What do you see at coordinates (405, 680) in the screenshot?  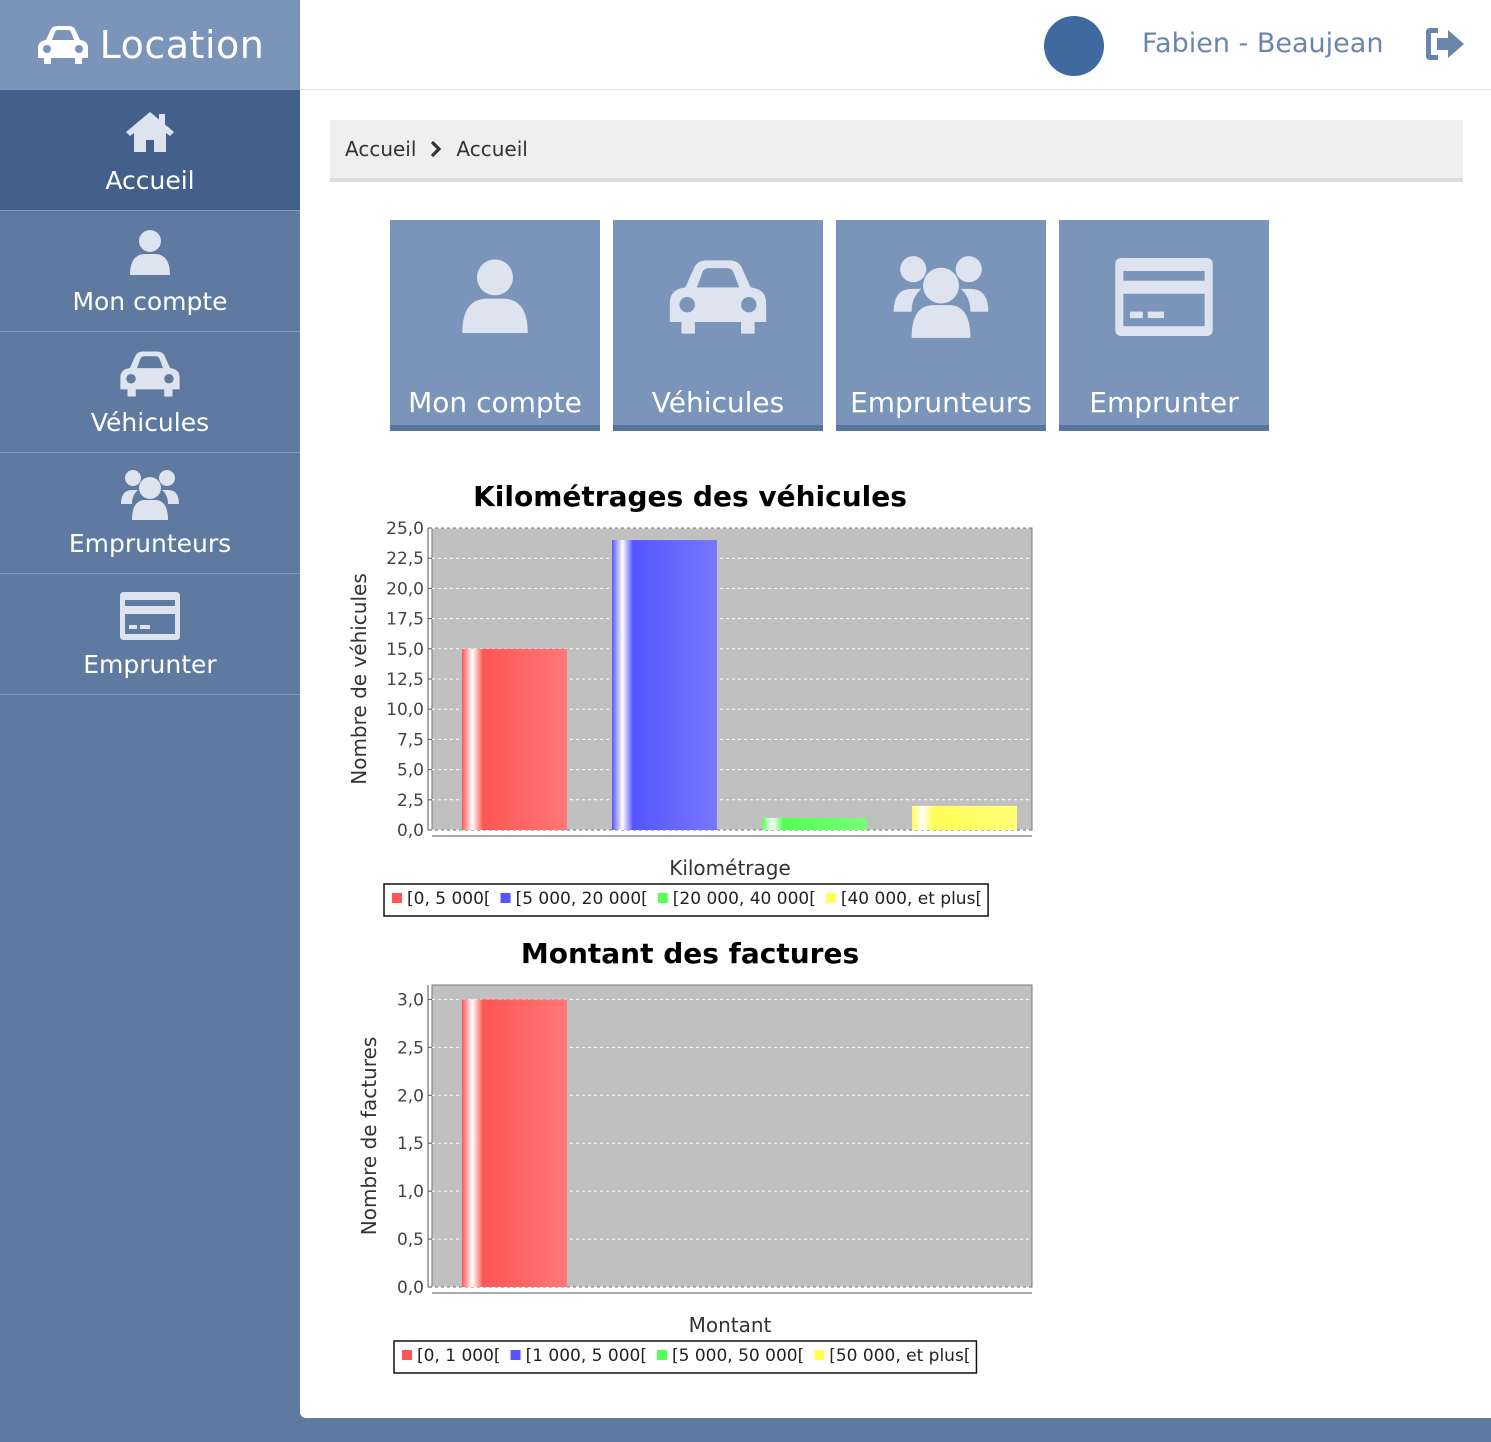 I see `y-tick-label: 12,5` at bounding box center [405, 680].